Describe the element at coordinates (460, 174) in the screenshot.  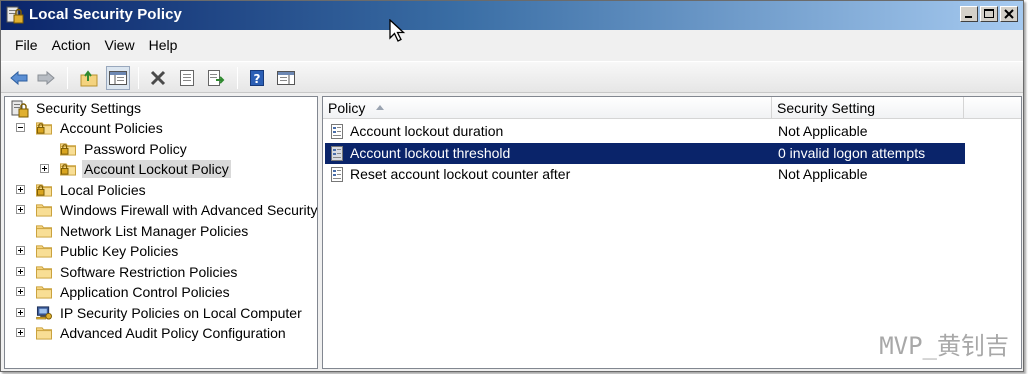
I see `policy-name-cell: Reset account lockout counter after` at that location.